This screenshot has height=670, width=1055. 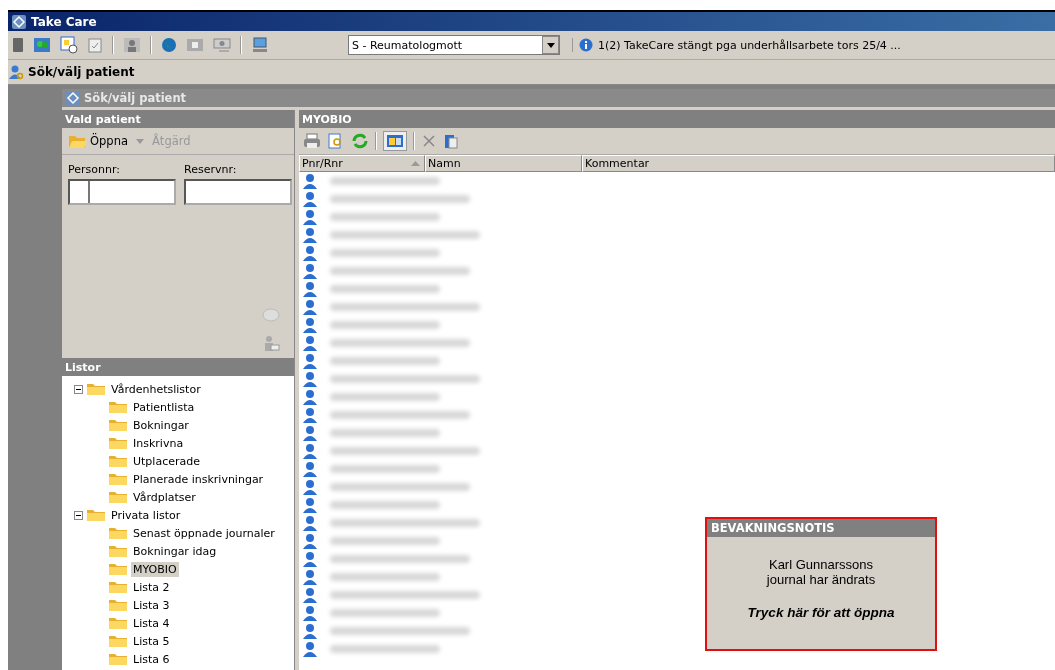 What do you see at coordinates (360, 141) in the screenshot?
I see `refresh-icon` at bounding box center [360, 141].